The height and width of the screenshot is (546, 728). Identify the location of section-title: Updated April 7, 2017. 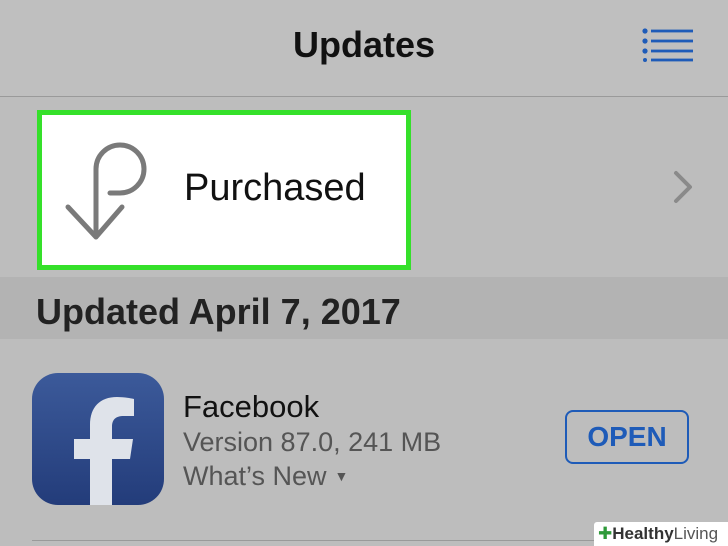
(218, 311).